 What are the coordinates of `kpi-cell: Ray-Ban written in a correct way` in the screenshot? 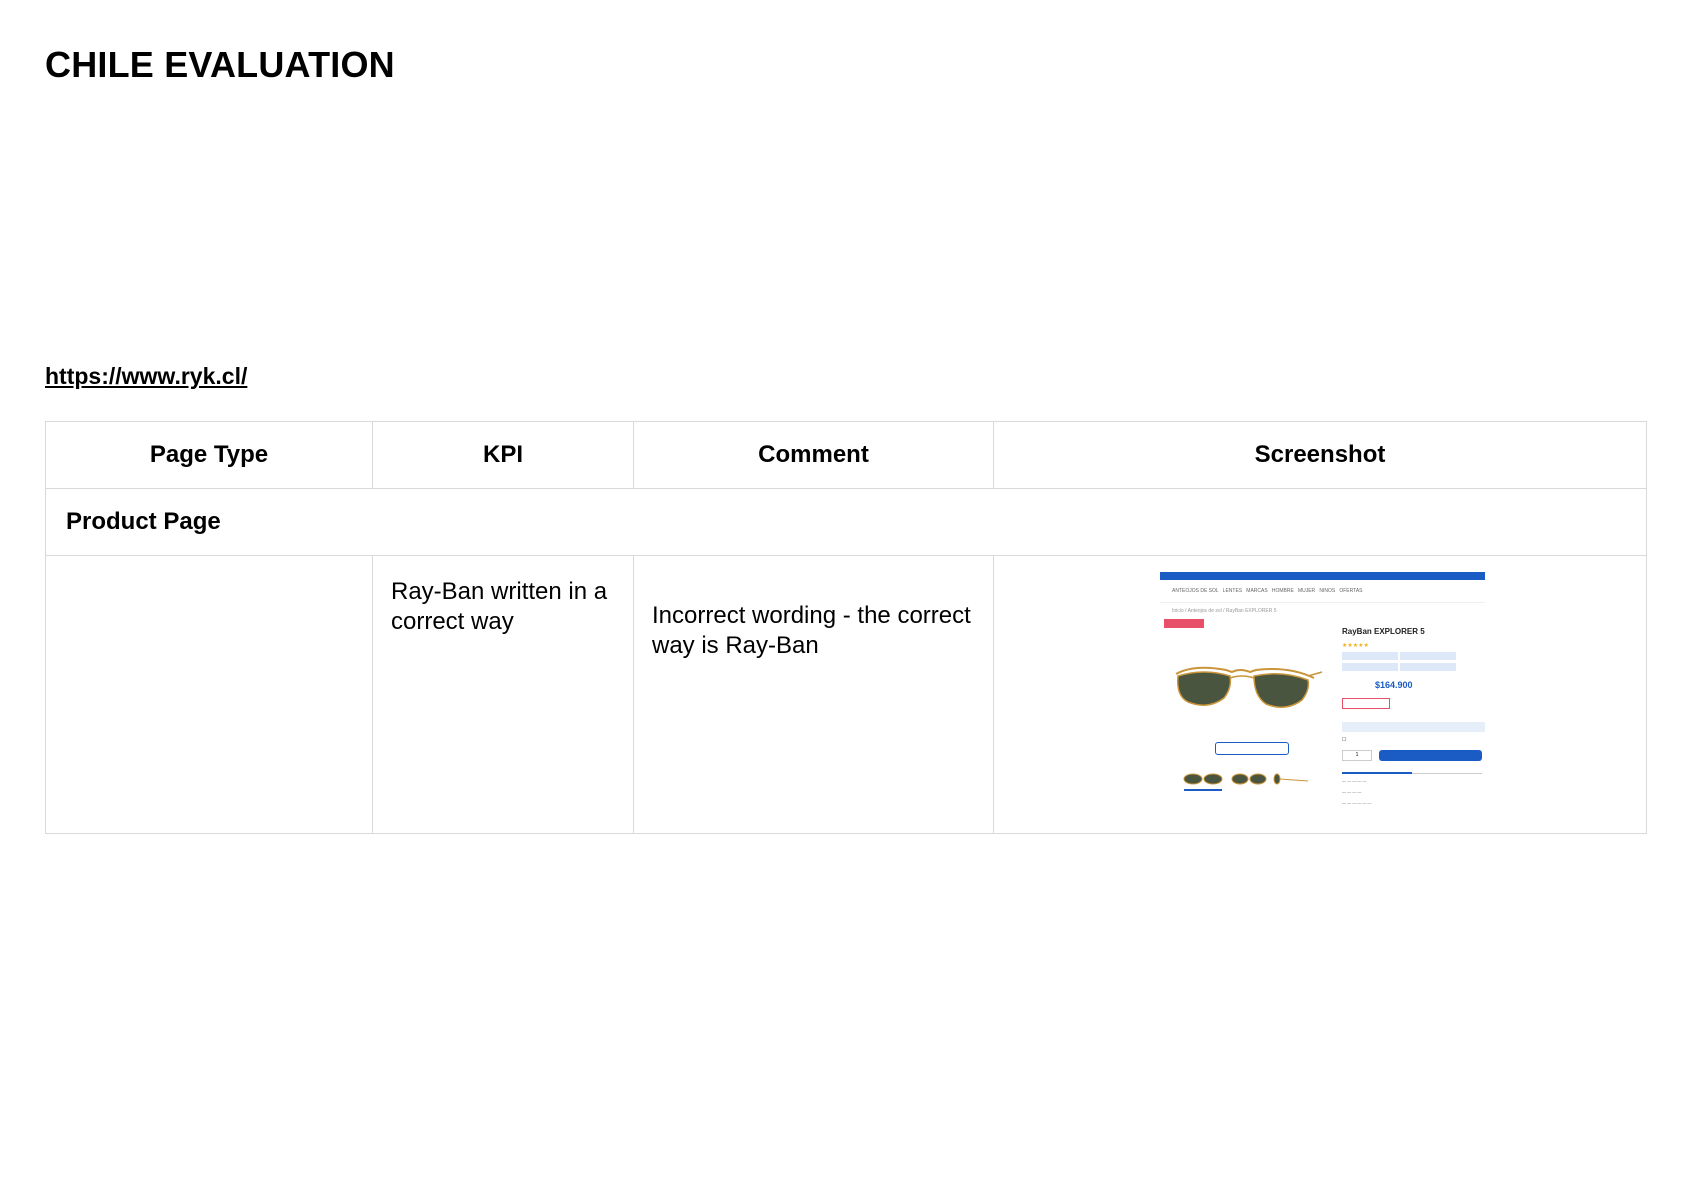 It's located at (503, 694).